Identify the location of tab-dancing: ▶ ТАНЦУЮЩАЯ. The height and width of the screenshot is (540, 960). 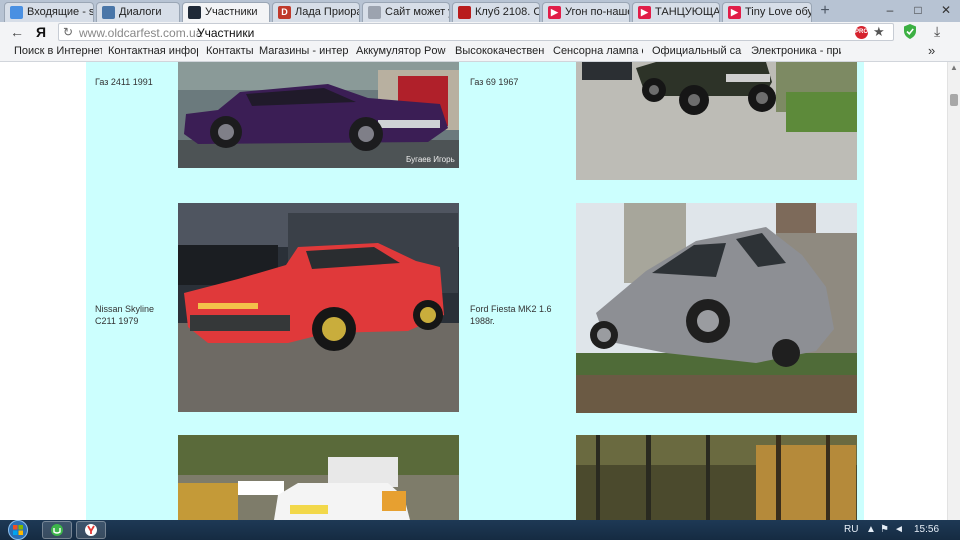
(676, 12).